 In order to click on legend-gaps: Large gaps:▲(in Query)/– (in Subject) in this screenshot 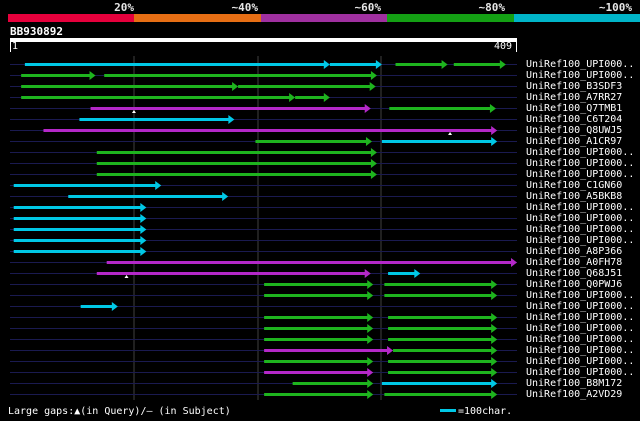, I will do `click(119, 411)`.